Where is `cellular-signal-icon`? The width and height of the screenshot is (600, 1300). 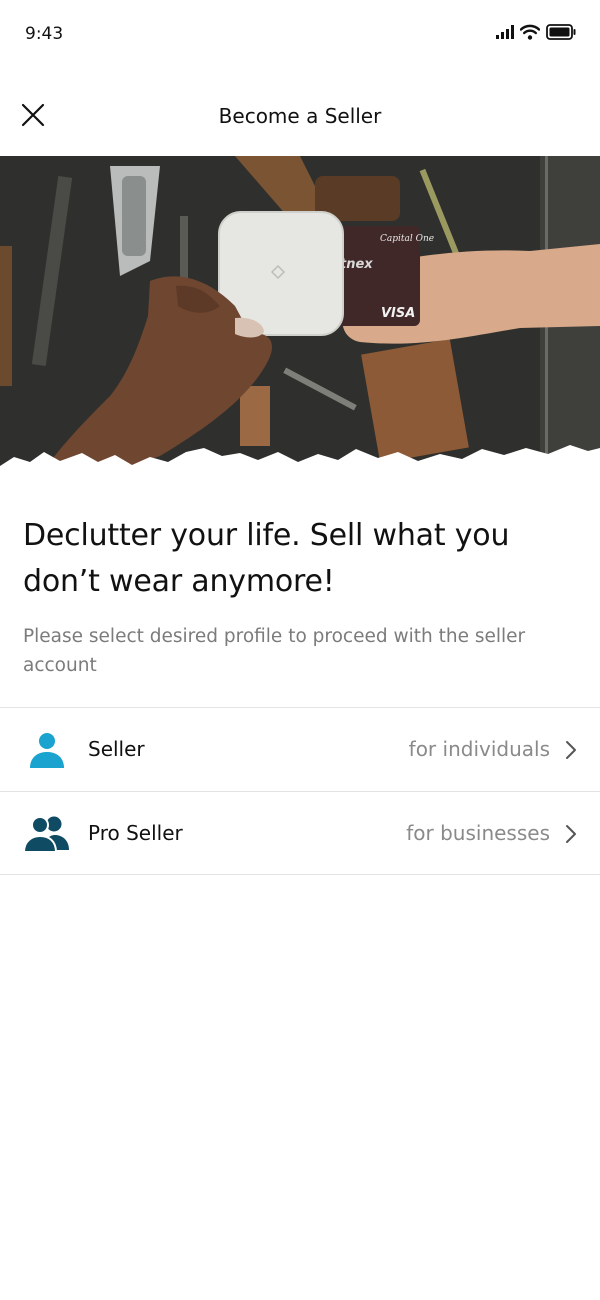 cellular-signal-icon is located at coordinates (505, 32).